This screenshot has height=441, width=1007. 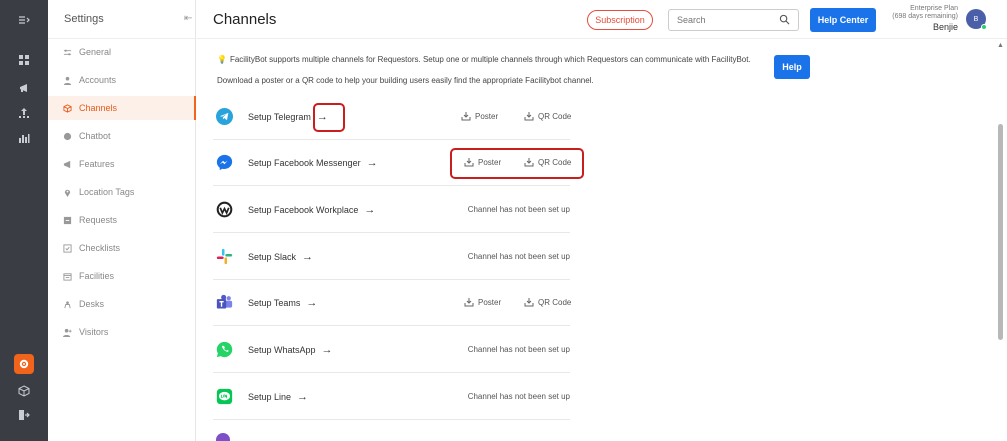 I want to click on channel-name: Setup Telegram, so click(x=279, y=117).